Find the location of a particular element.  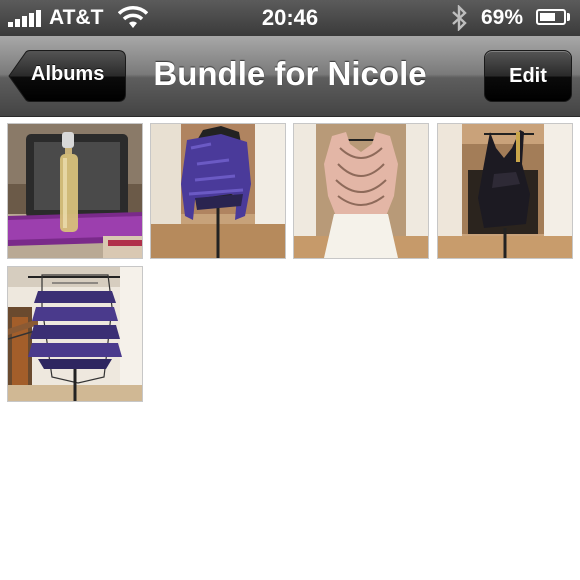

albums-back-button: Albums is located at coordinates (67, 76).